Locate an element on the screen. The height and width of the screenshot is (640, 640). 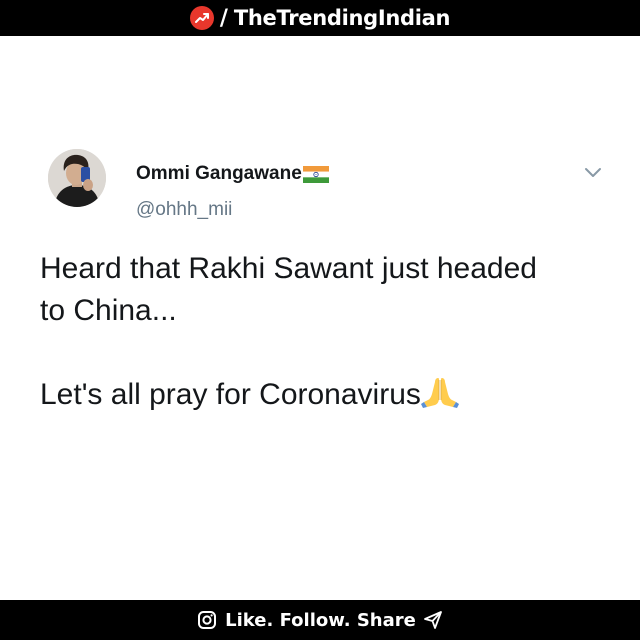
send-icon is located at coordinates (433, 620).